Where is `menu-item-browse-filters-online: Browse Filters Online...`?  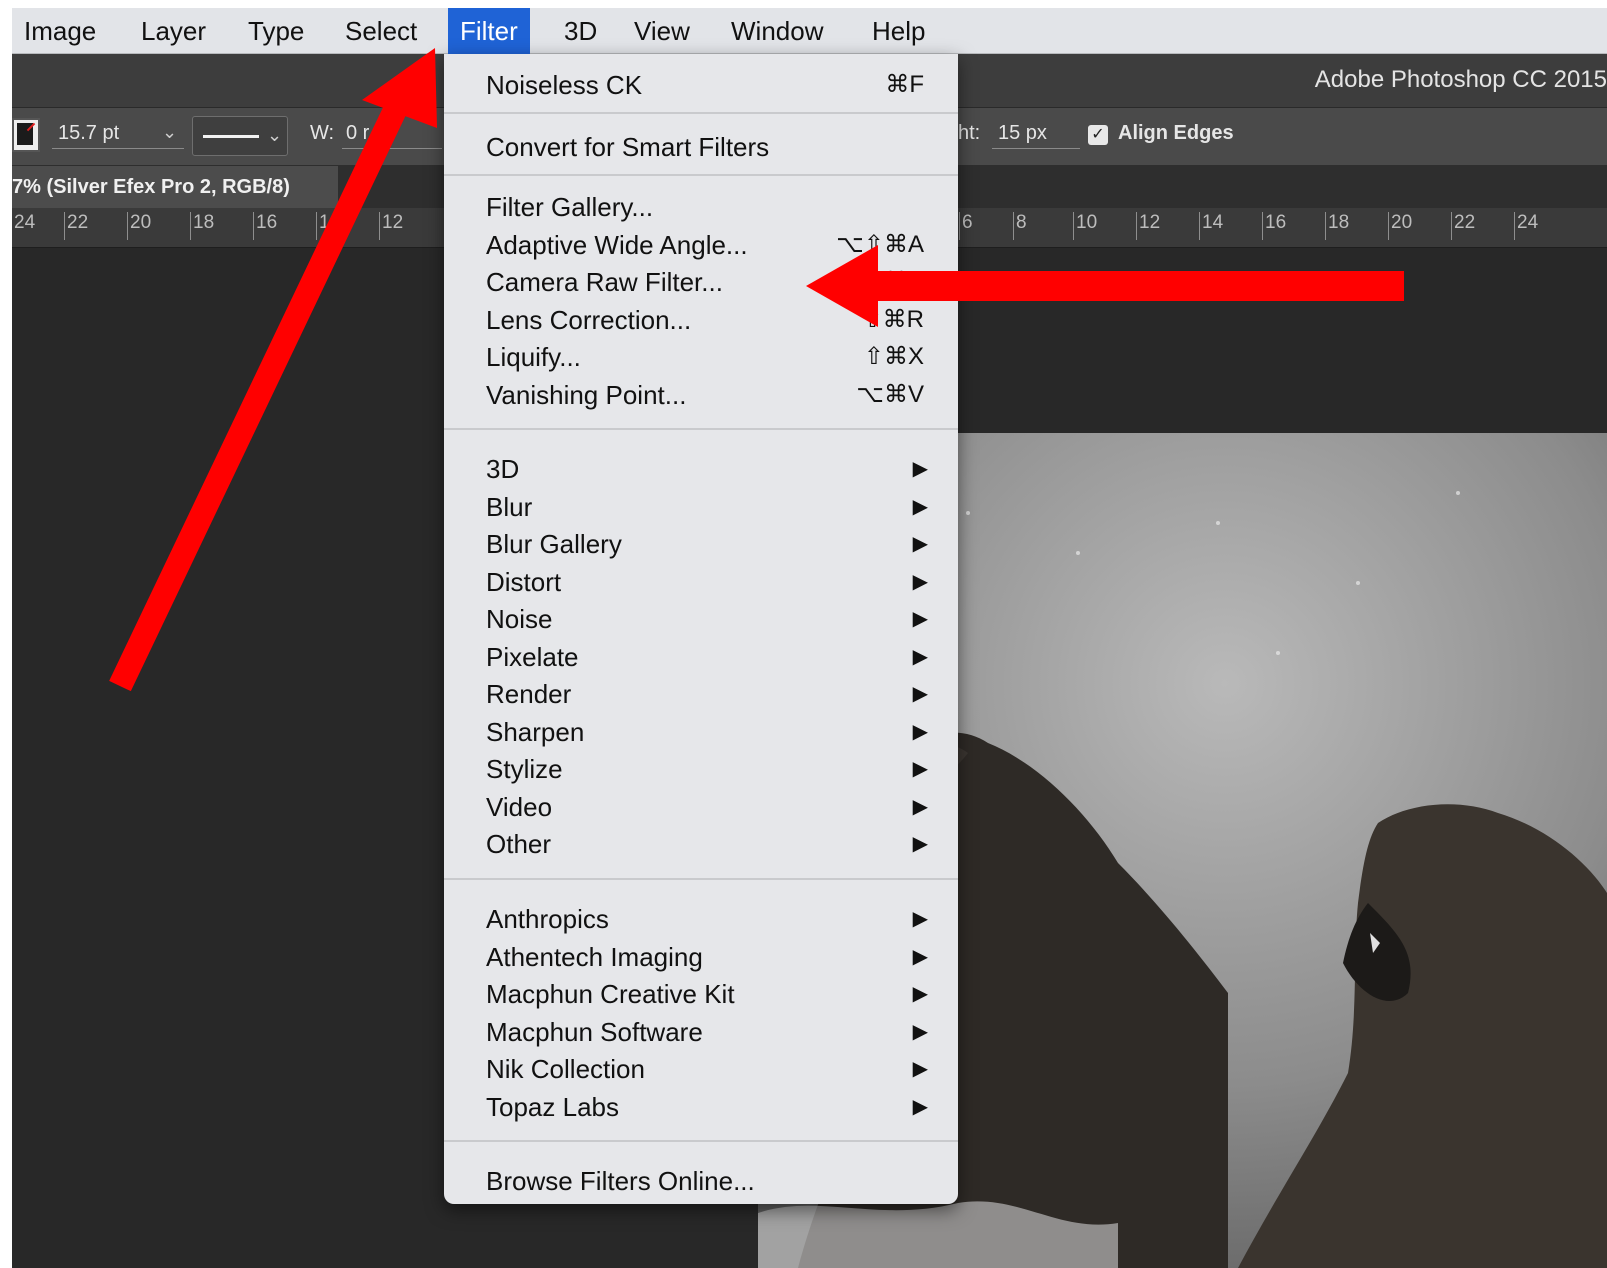 menu-item-browse-filters-online: Browse Filters Online... is located at coordinates (701, 1181).